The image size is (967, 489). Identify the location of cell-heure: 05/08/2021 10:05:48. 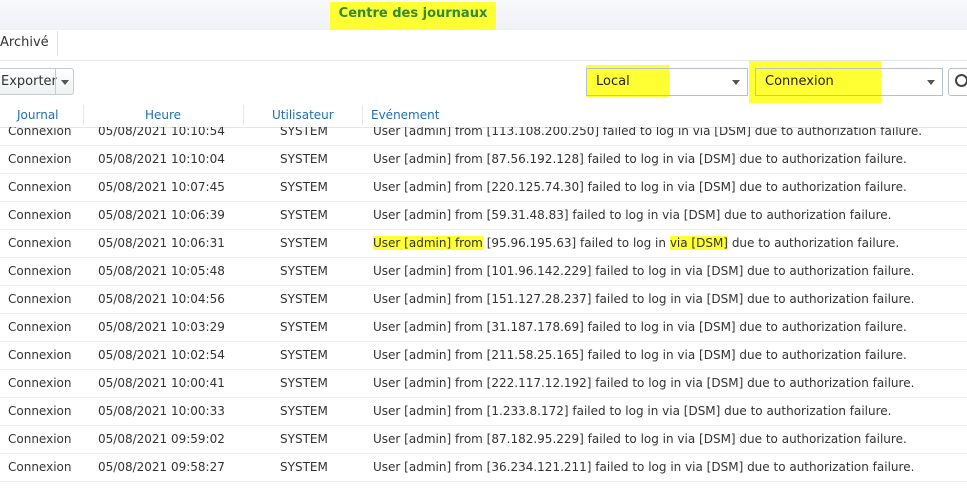
(161, 271).